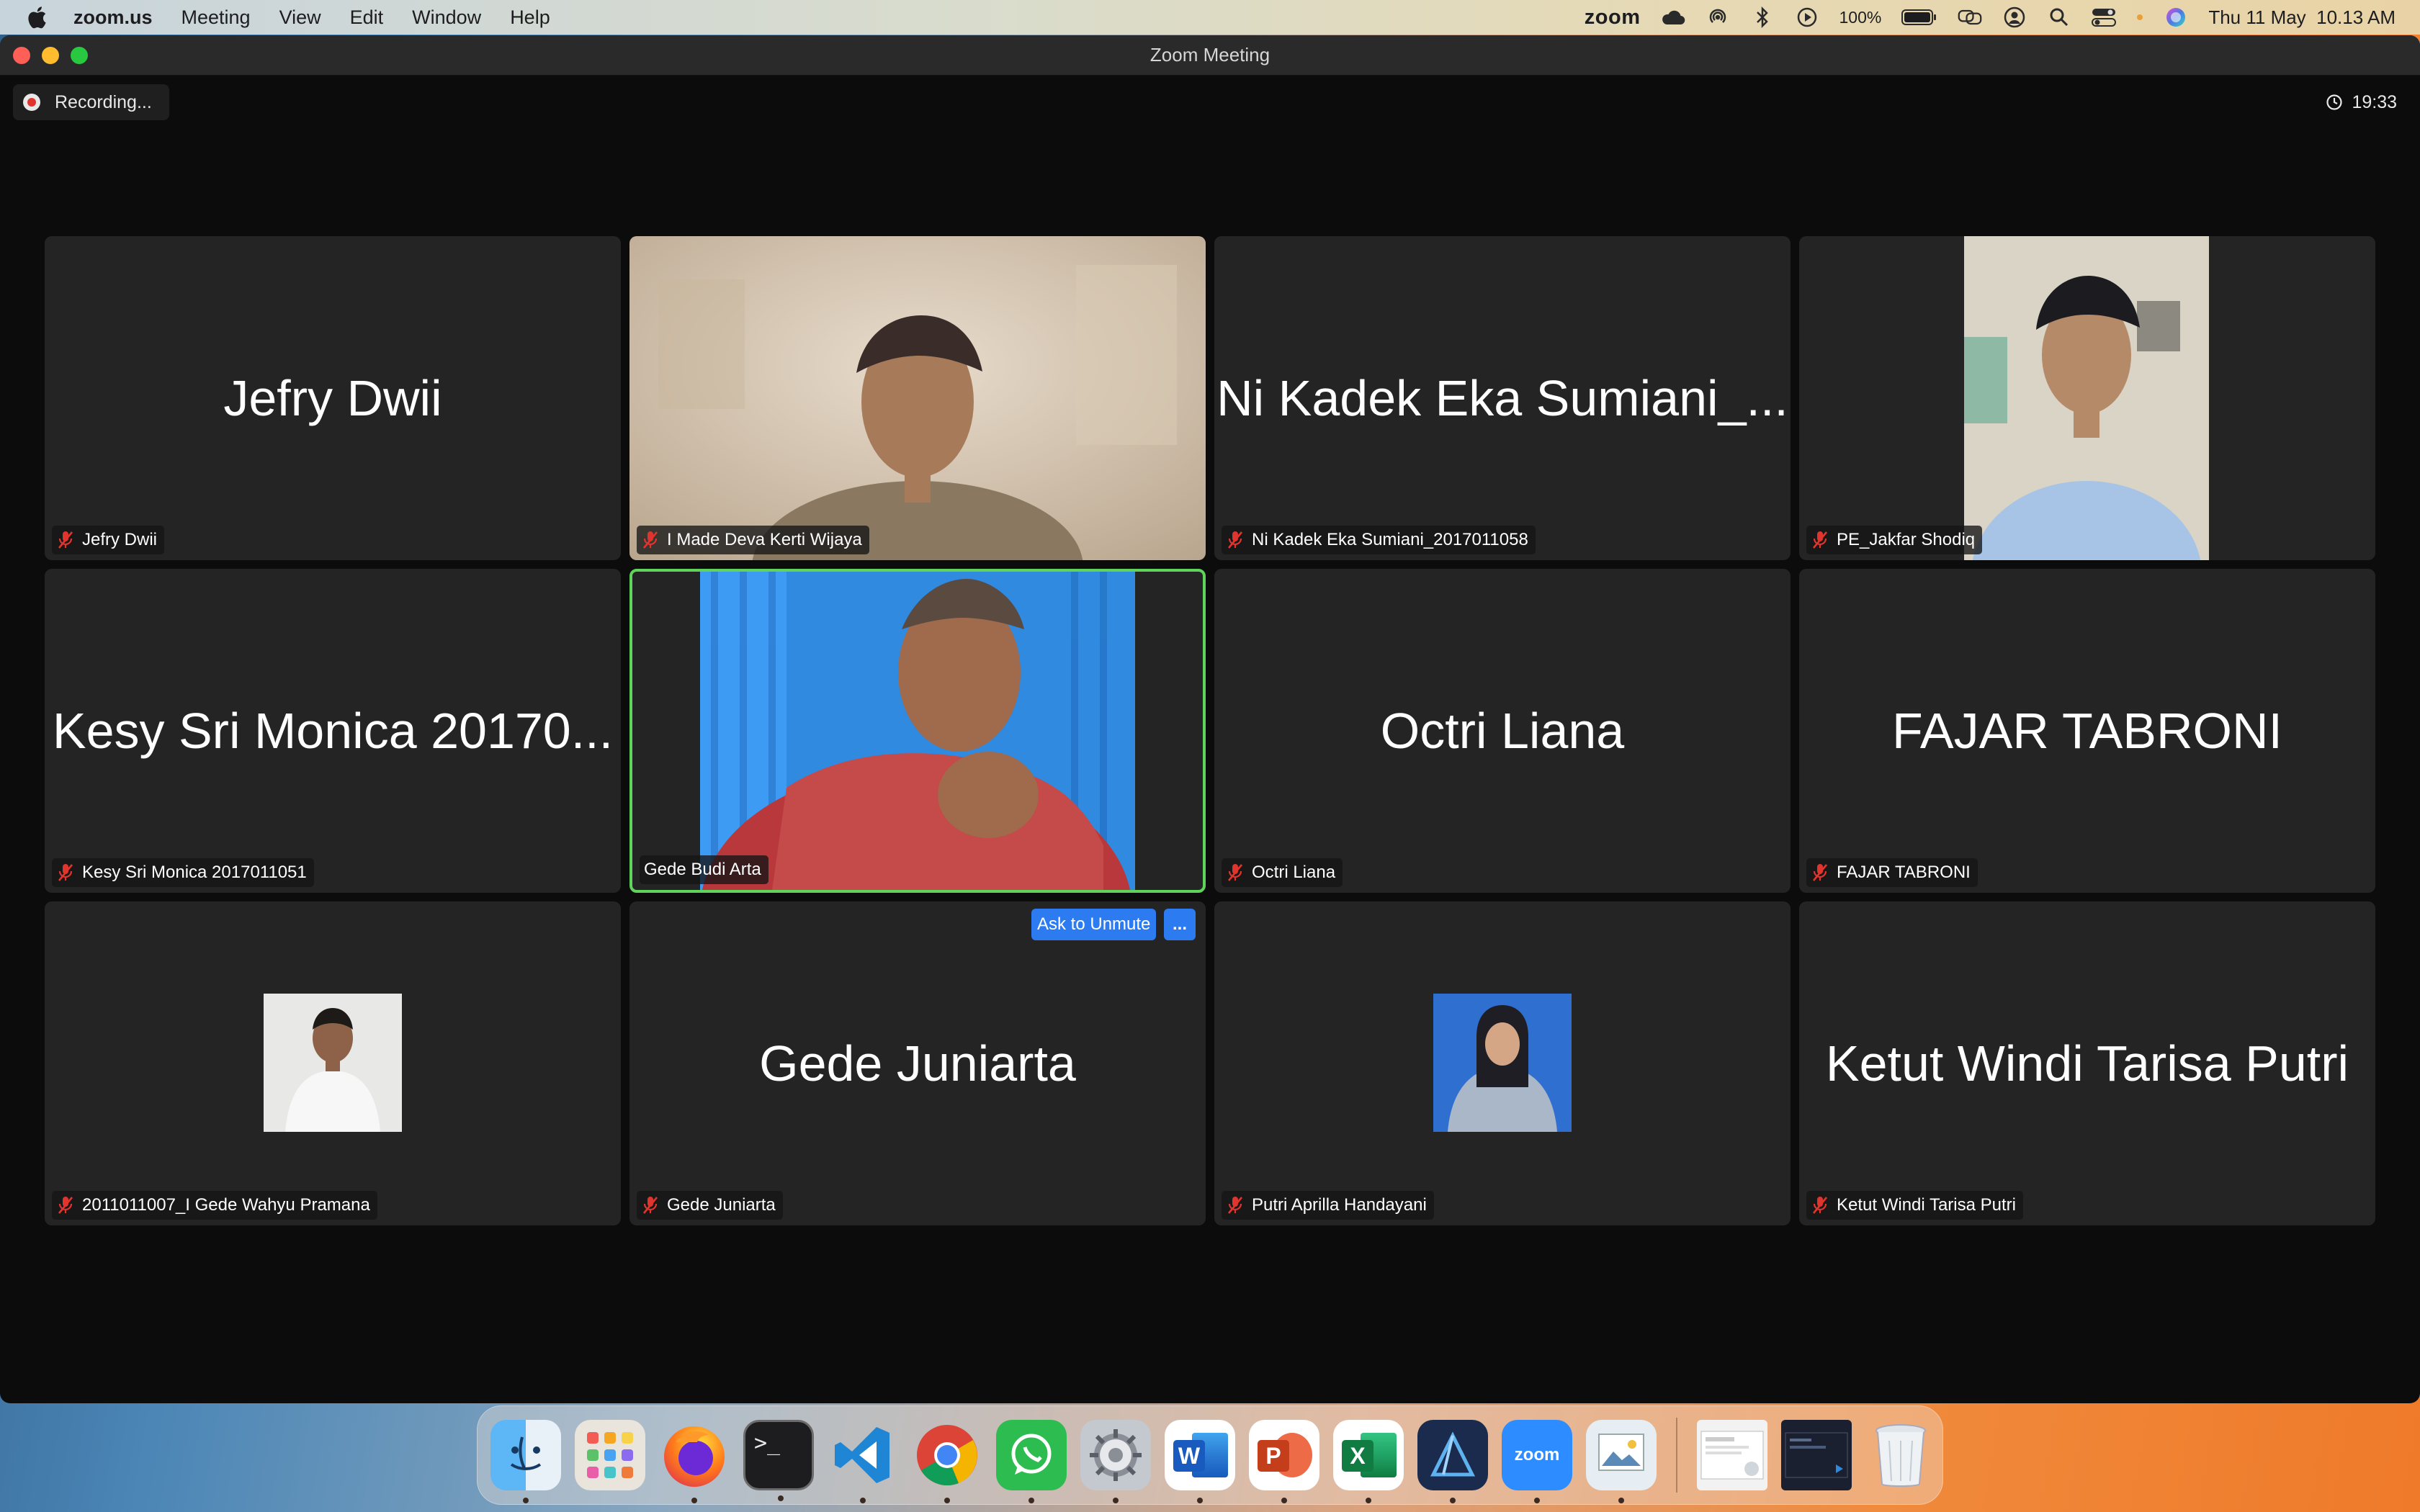 The height and width of the screenshot is (1512, 2420). I want to click on zoom-app-label: zoom, so click(1537, 1454).